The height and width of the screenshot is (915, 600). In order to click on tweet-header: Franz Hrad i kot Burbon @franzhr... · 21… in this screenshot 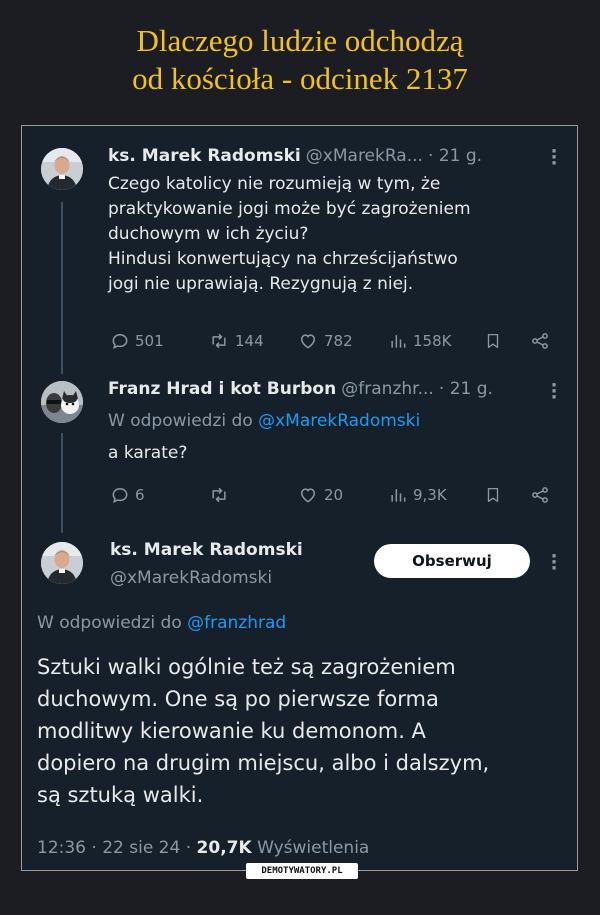, I will do `click(300, 389)`.